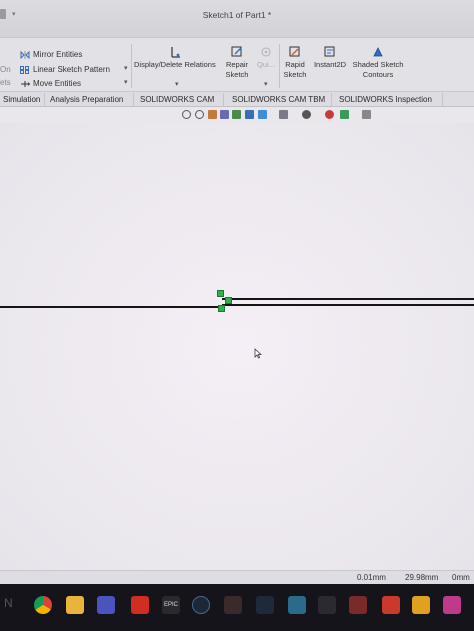 The image size is (474, 631). Describe the element at coordinates (330, 52) in the screenshot. I see `instant2d-icon` at that location.